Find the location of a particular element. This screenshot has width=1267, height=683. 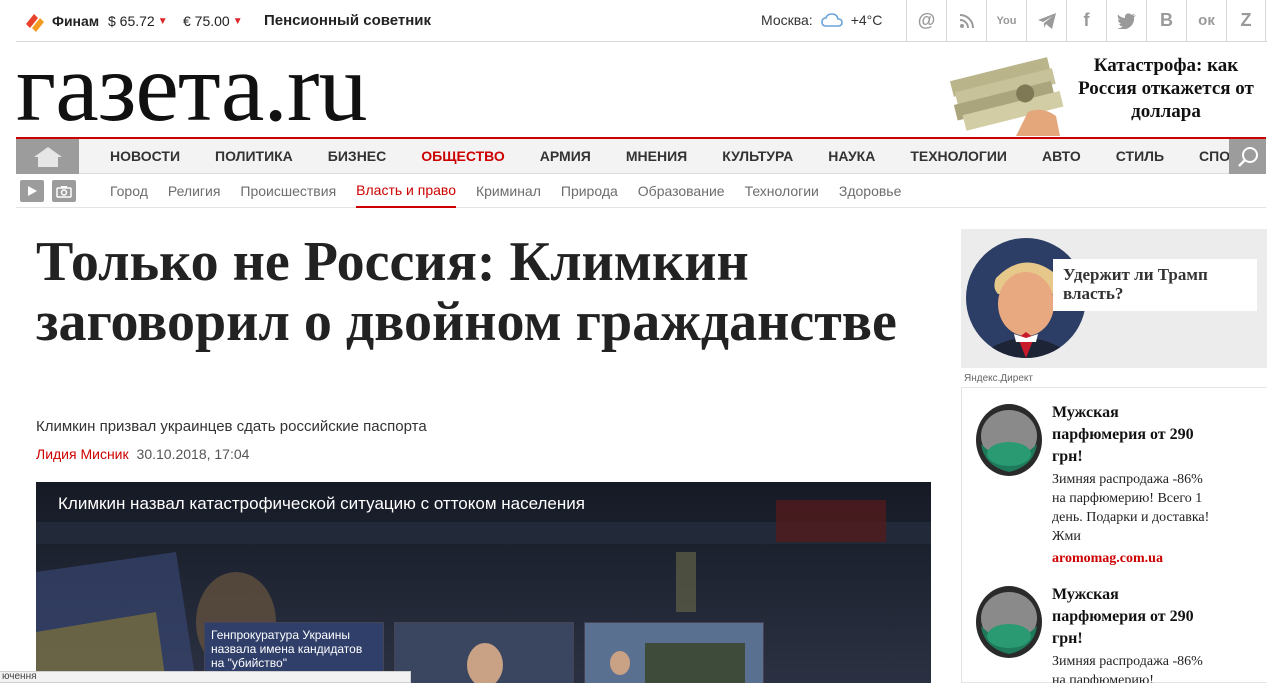

nav-item-society: Общество is located at coordinates (463, 156).